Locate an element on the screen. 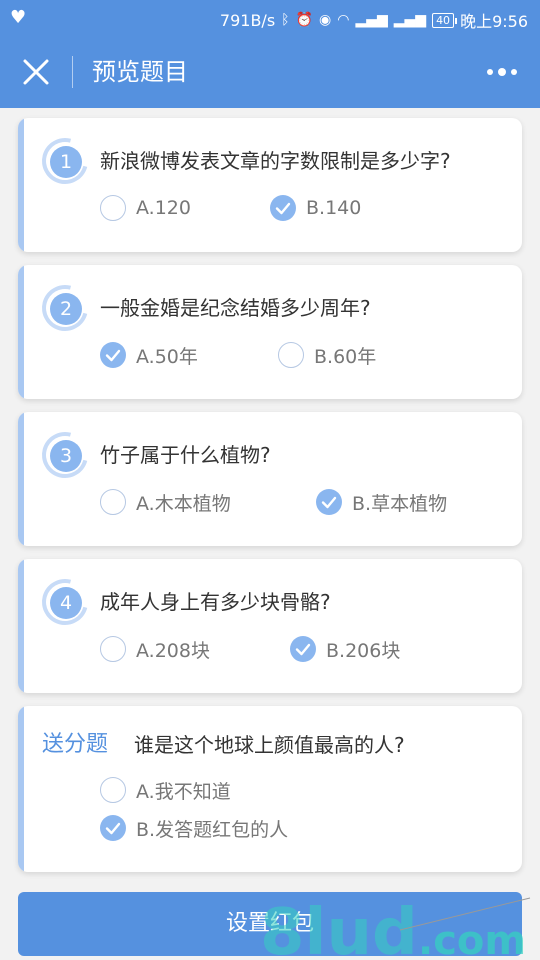 The image size is (540, 960). option-b: B.60年 is located at coordinates (327, 355).